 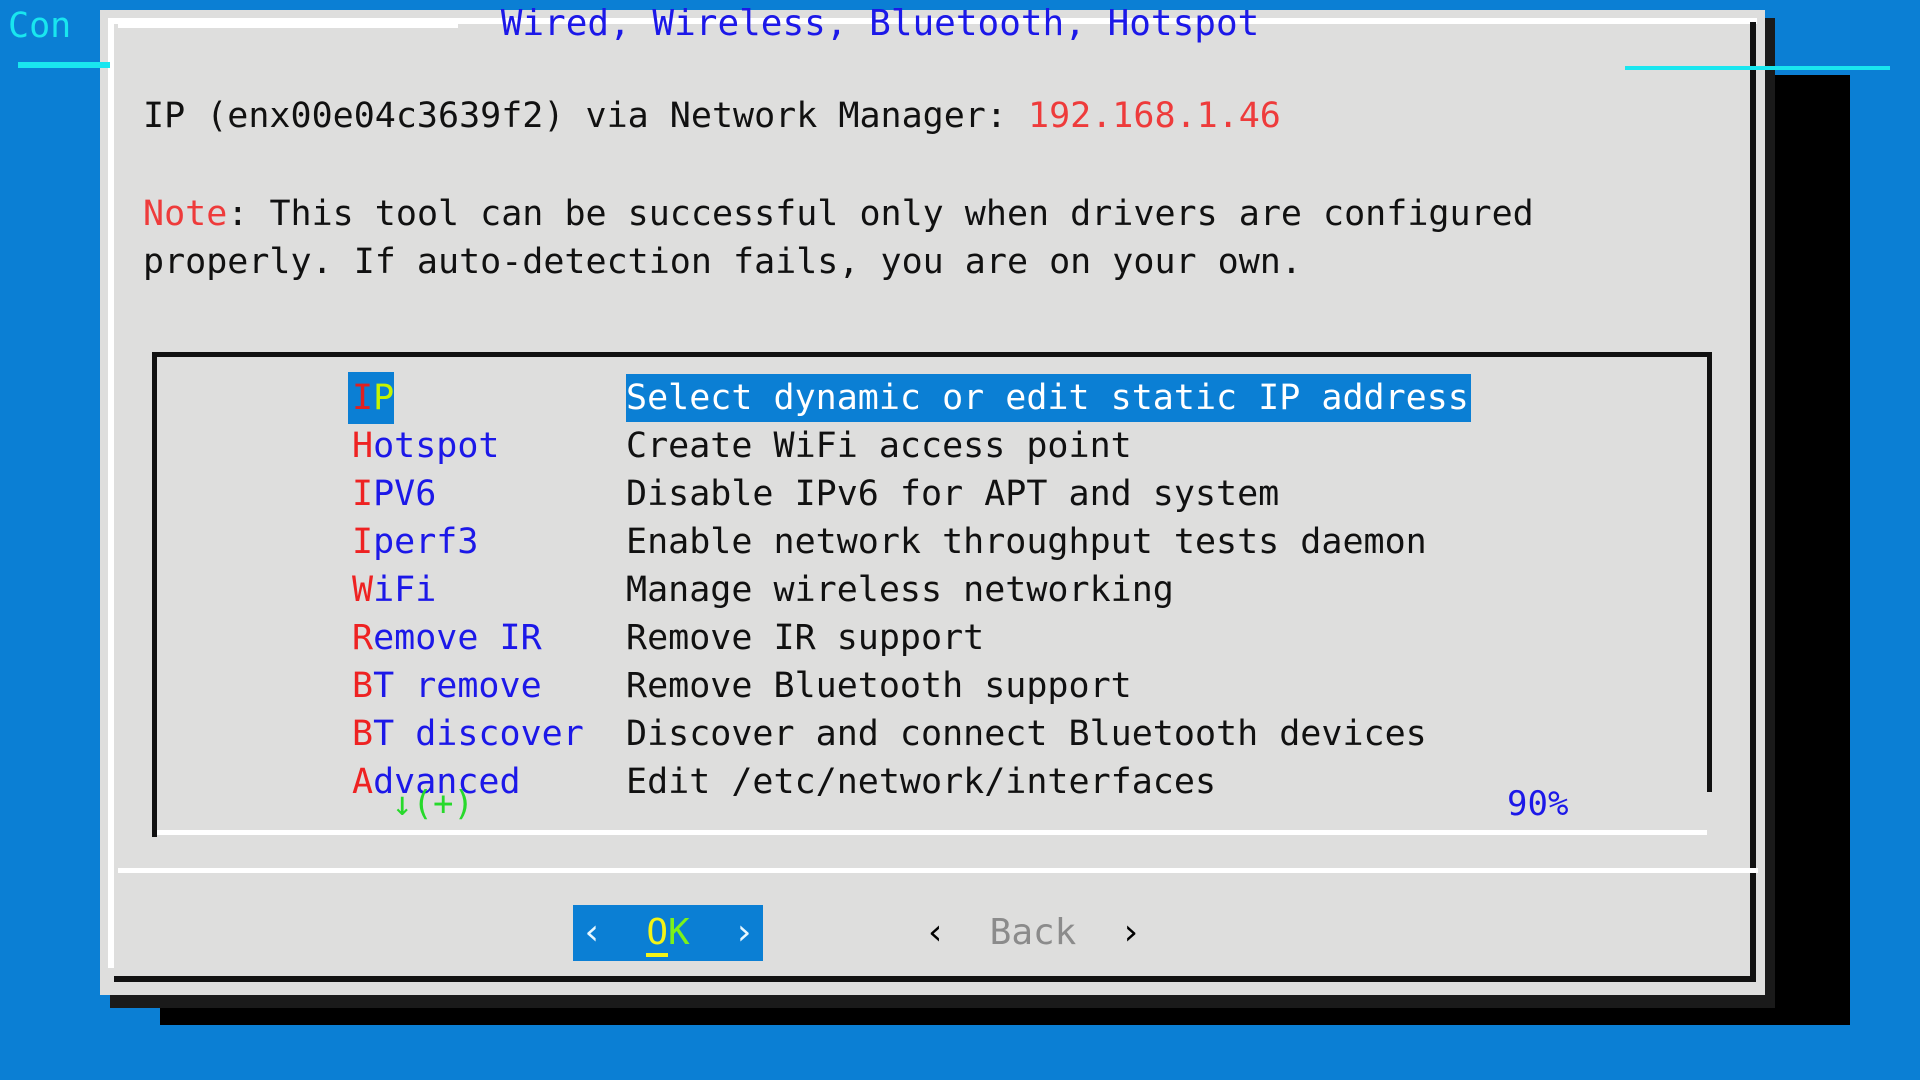 I want to click on topbar-title: Con, so click(x=40, y=26).